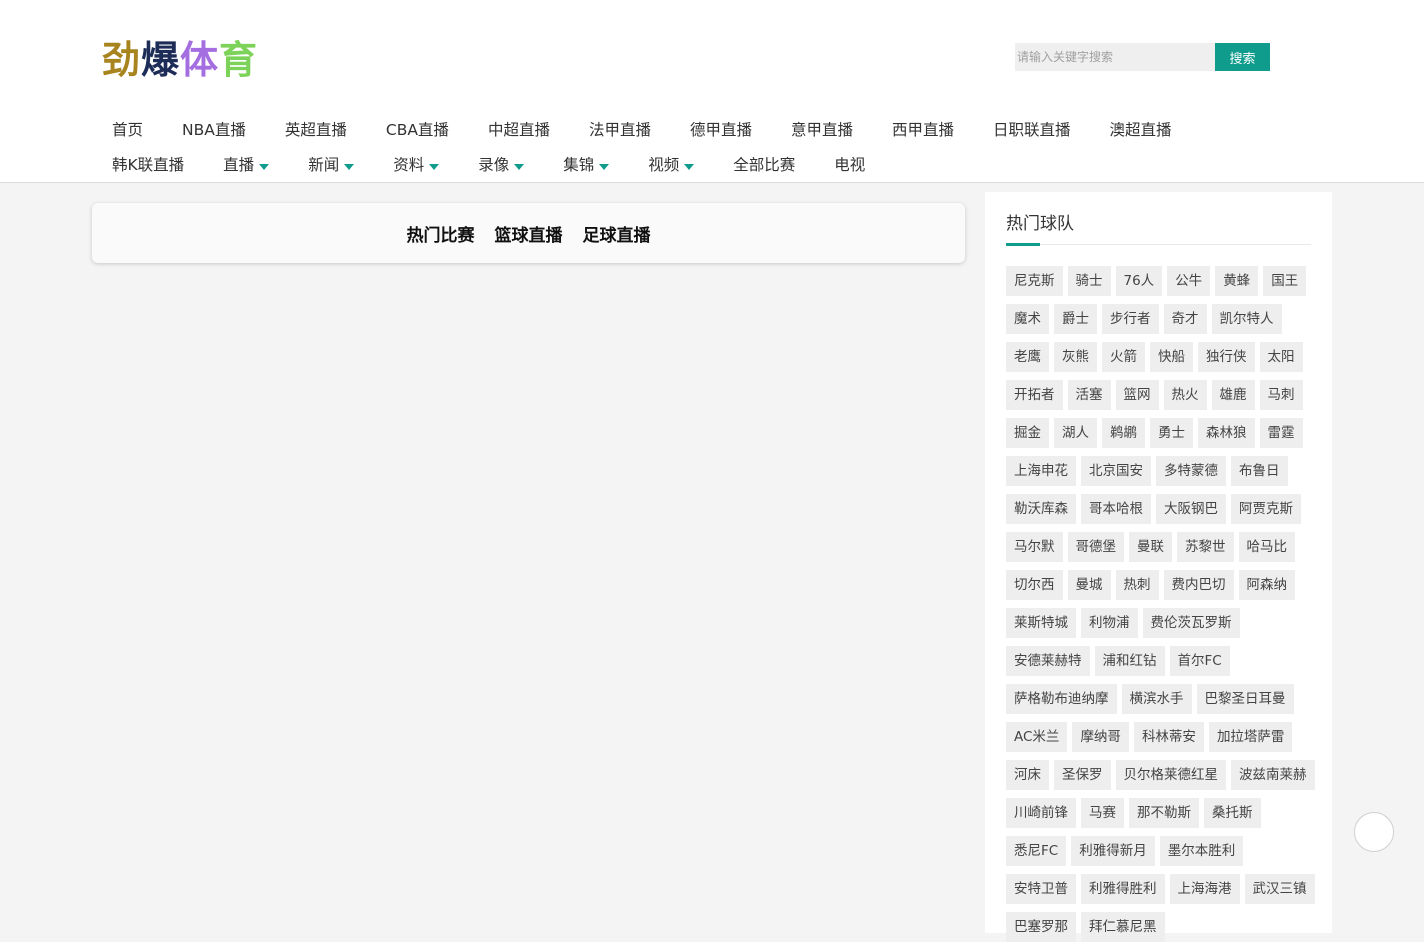 Image resolution: width=1424 pixels, height=942 pixels. I want to click on team-tag: 雄鹿, so click(1233, 395).